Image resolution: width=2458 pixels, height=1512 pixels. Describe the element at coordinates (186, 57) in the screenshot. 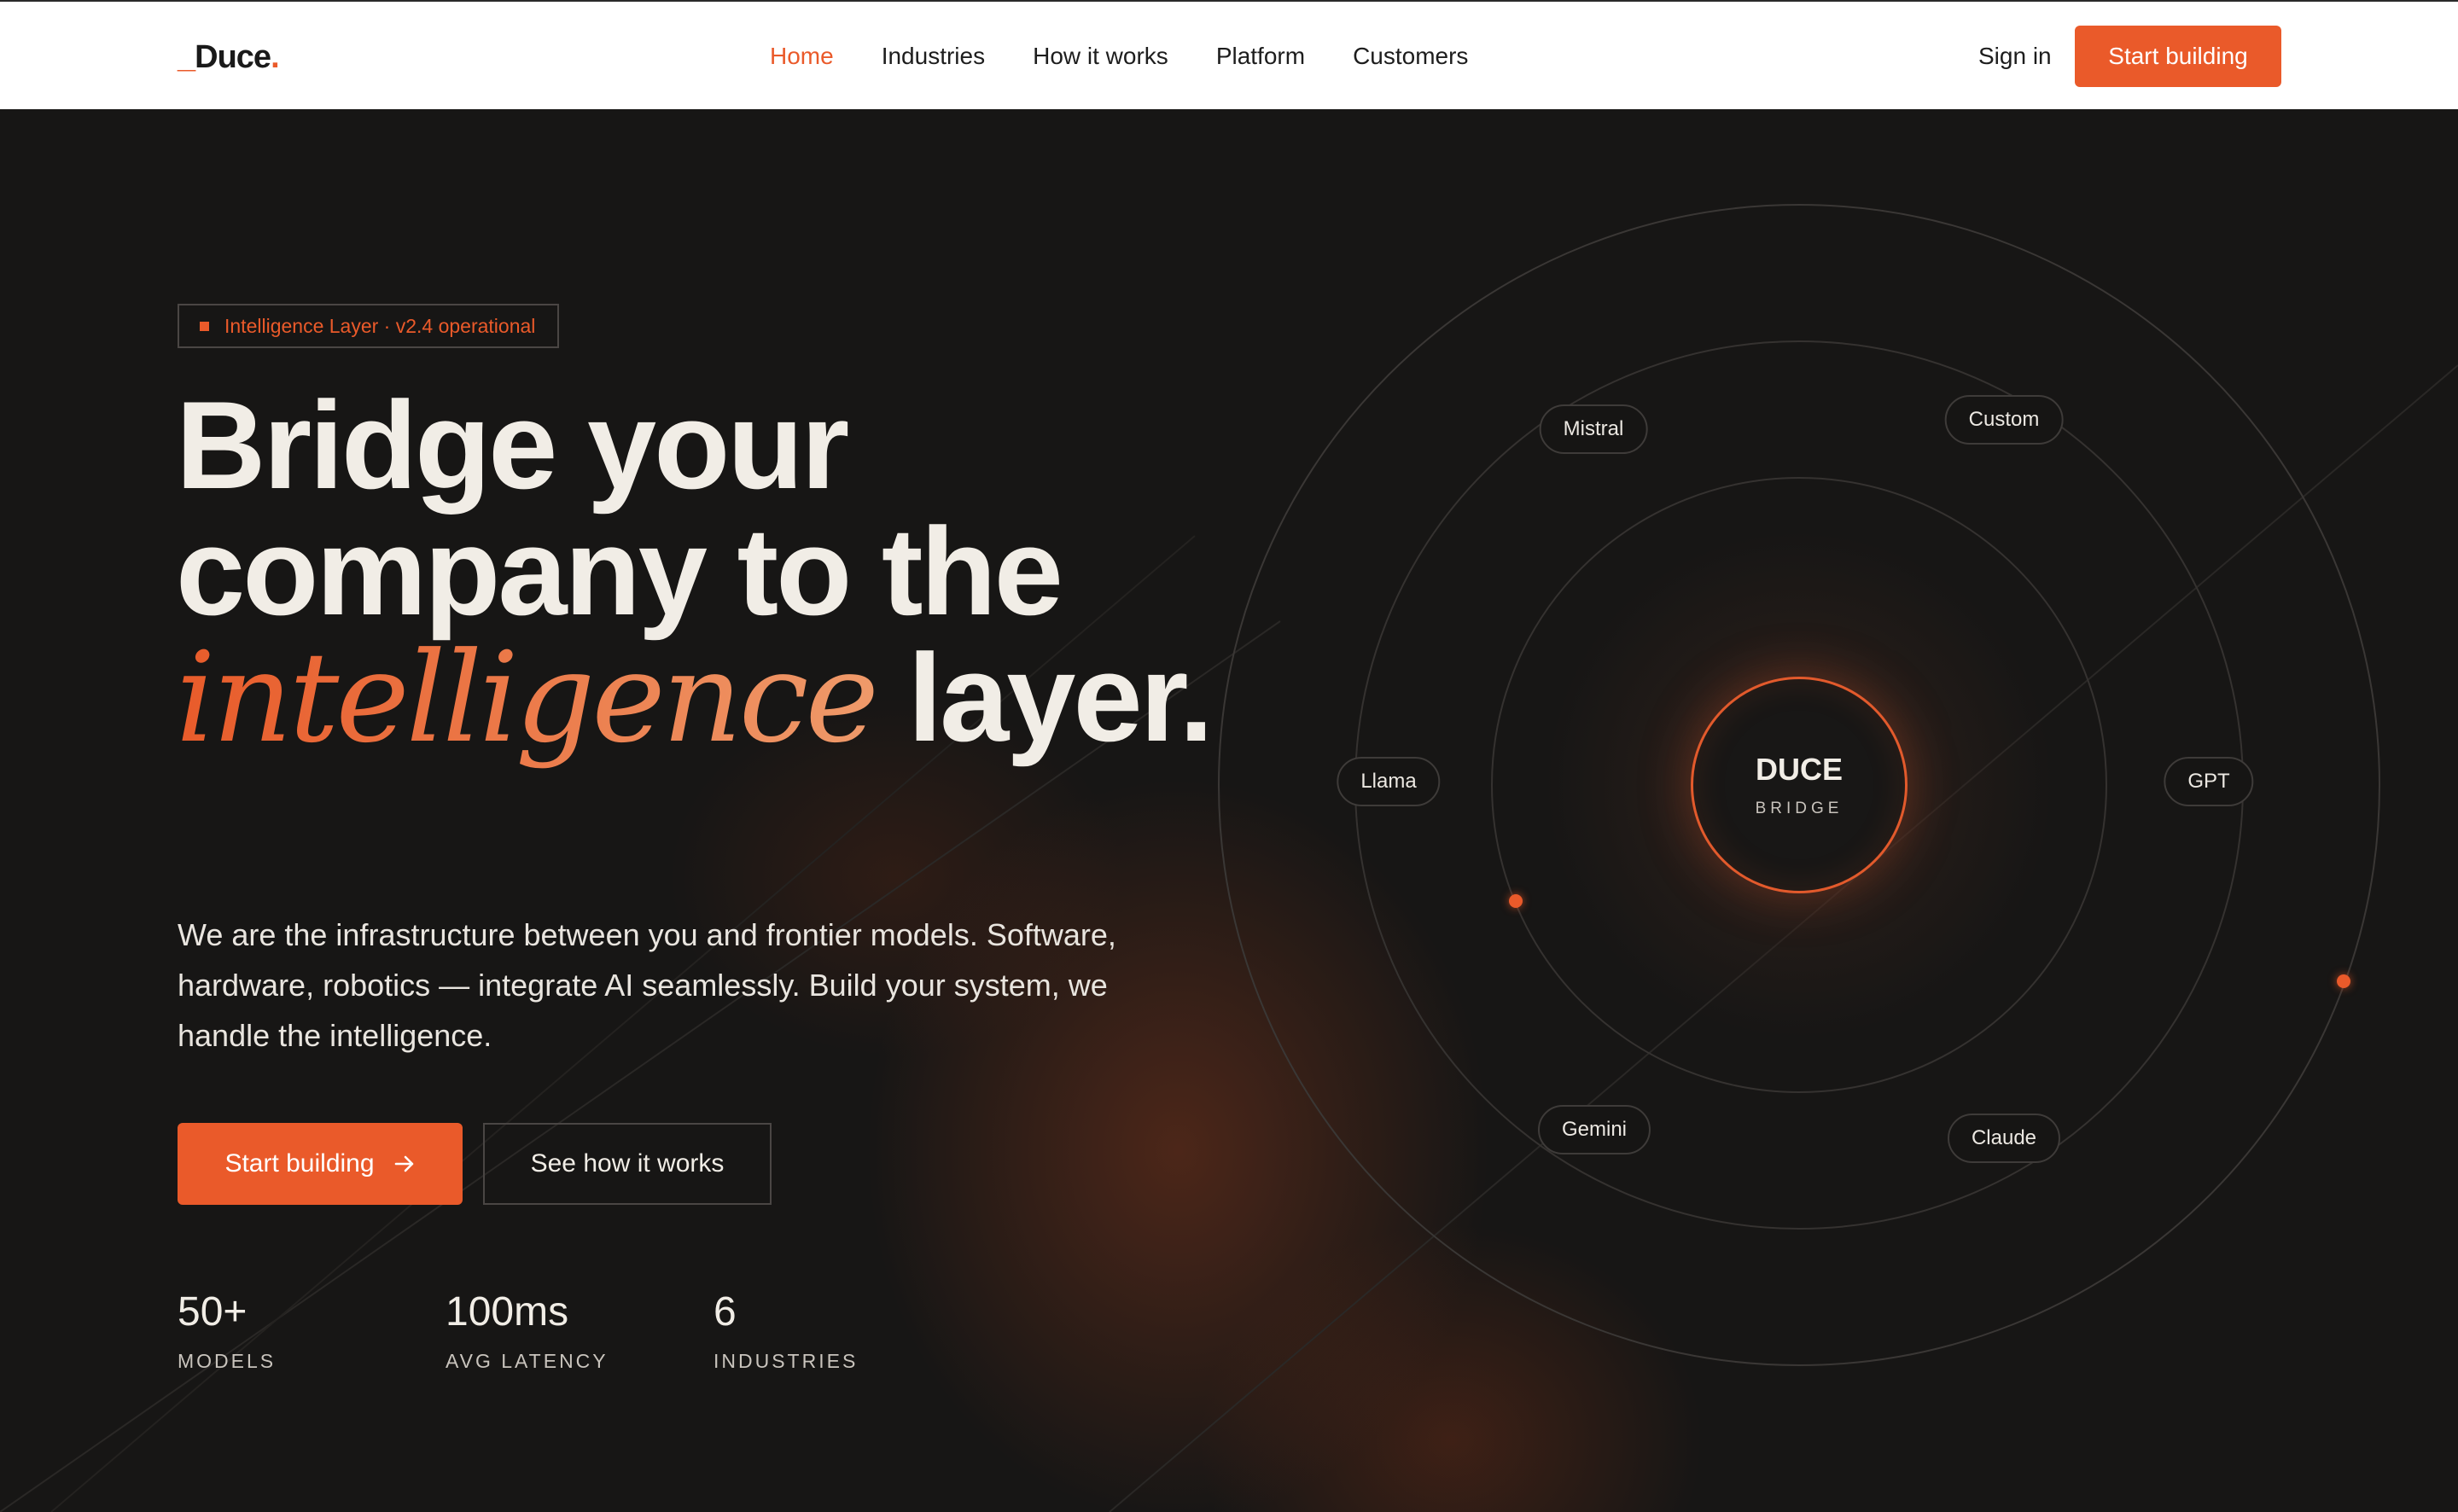

I see `logo-underscore: _` at that location.